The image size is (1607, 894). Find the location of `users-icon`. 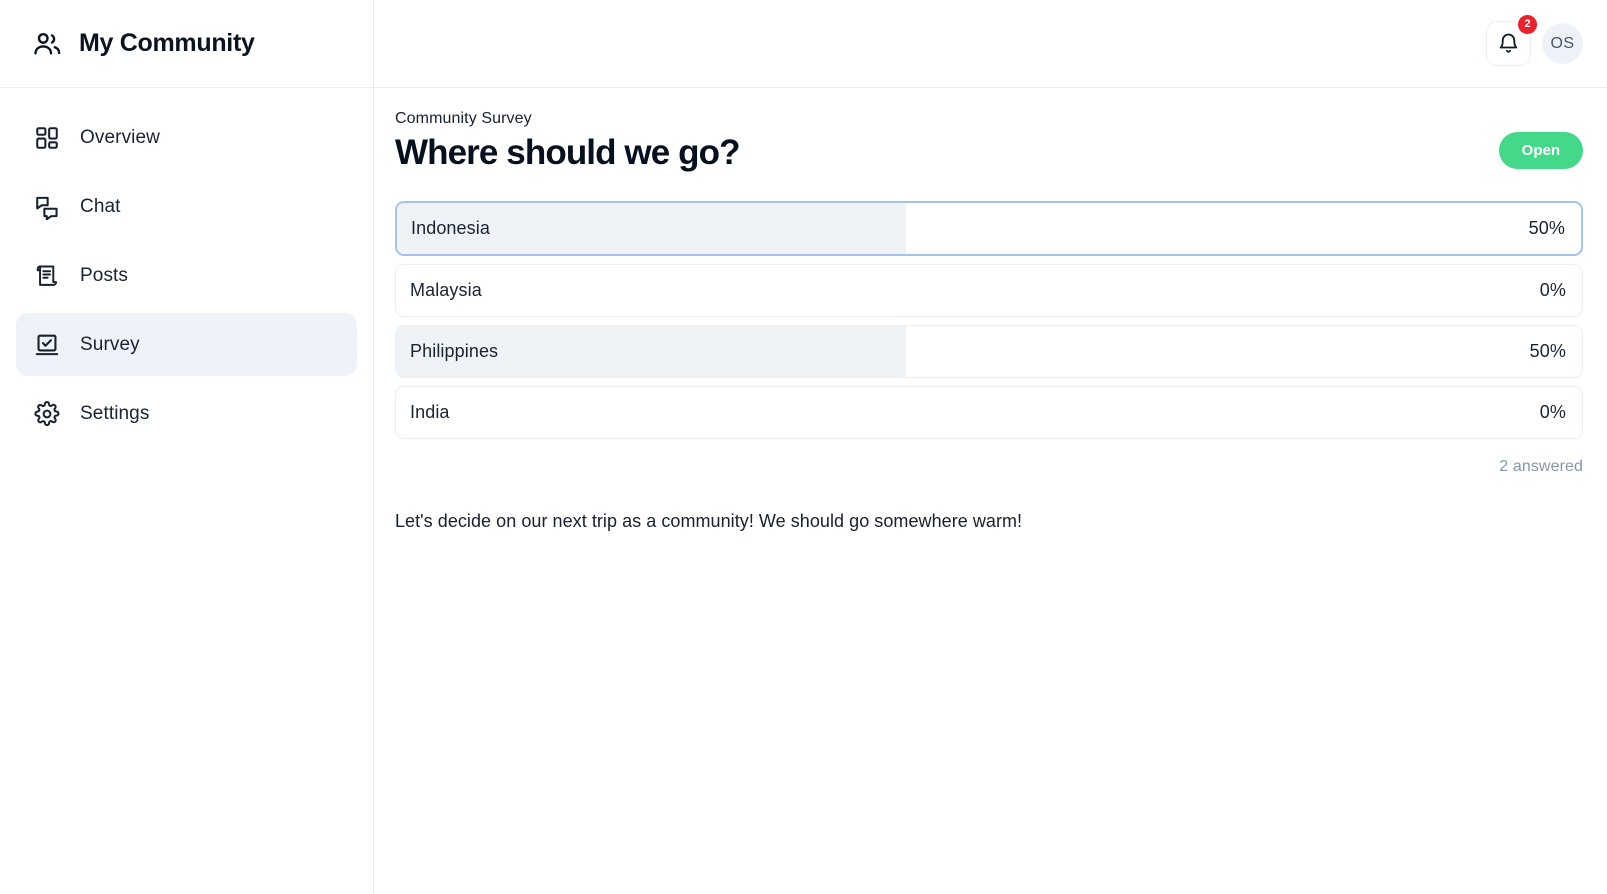

users-icon is located at coordinates (47, 44).